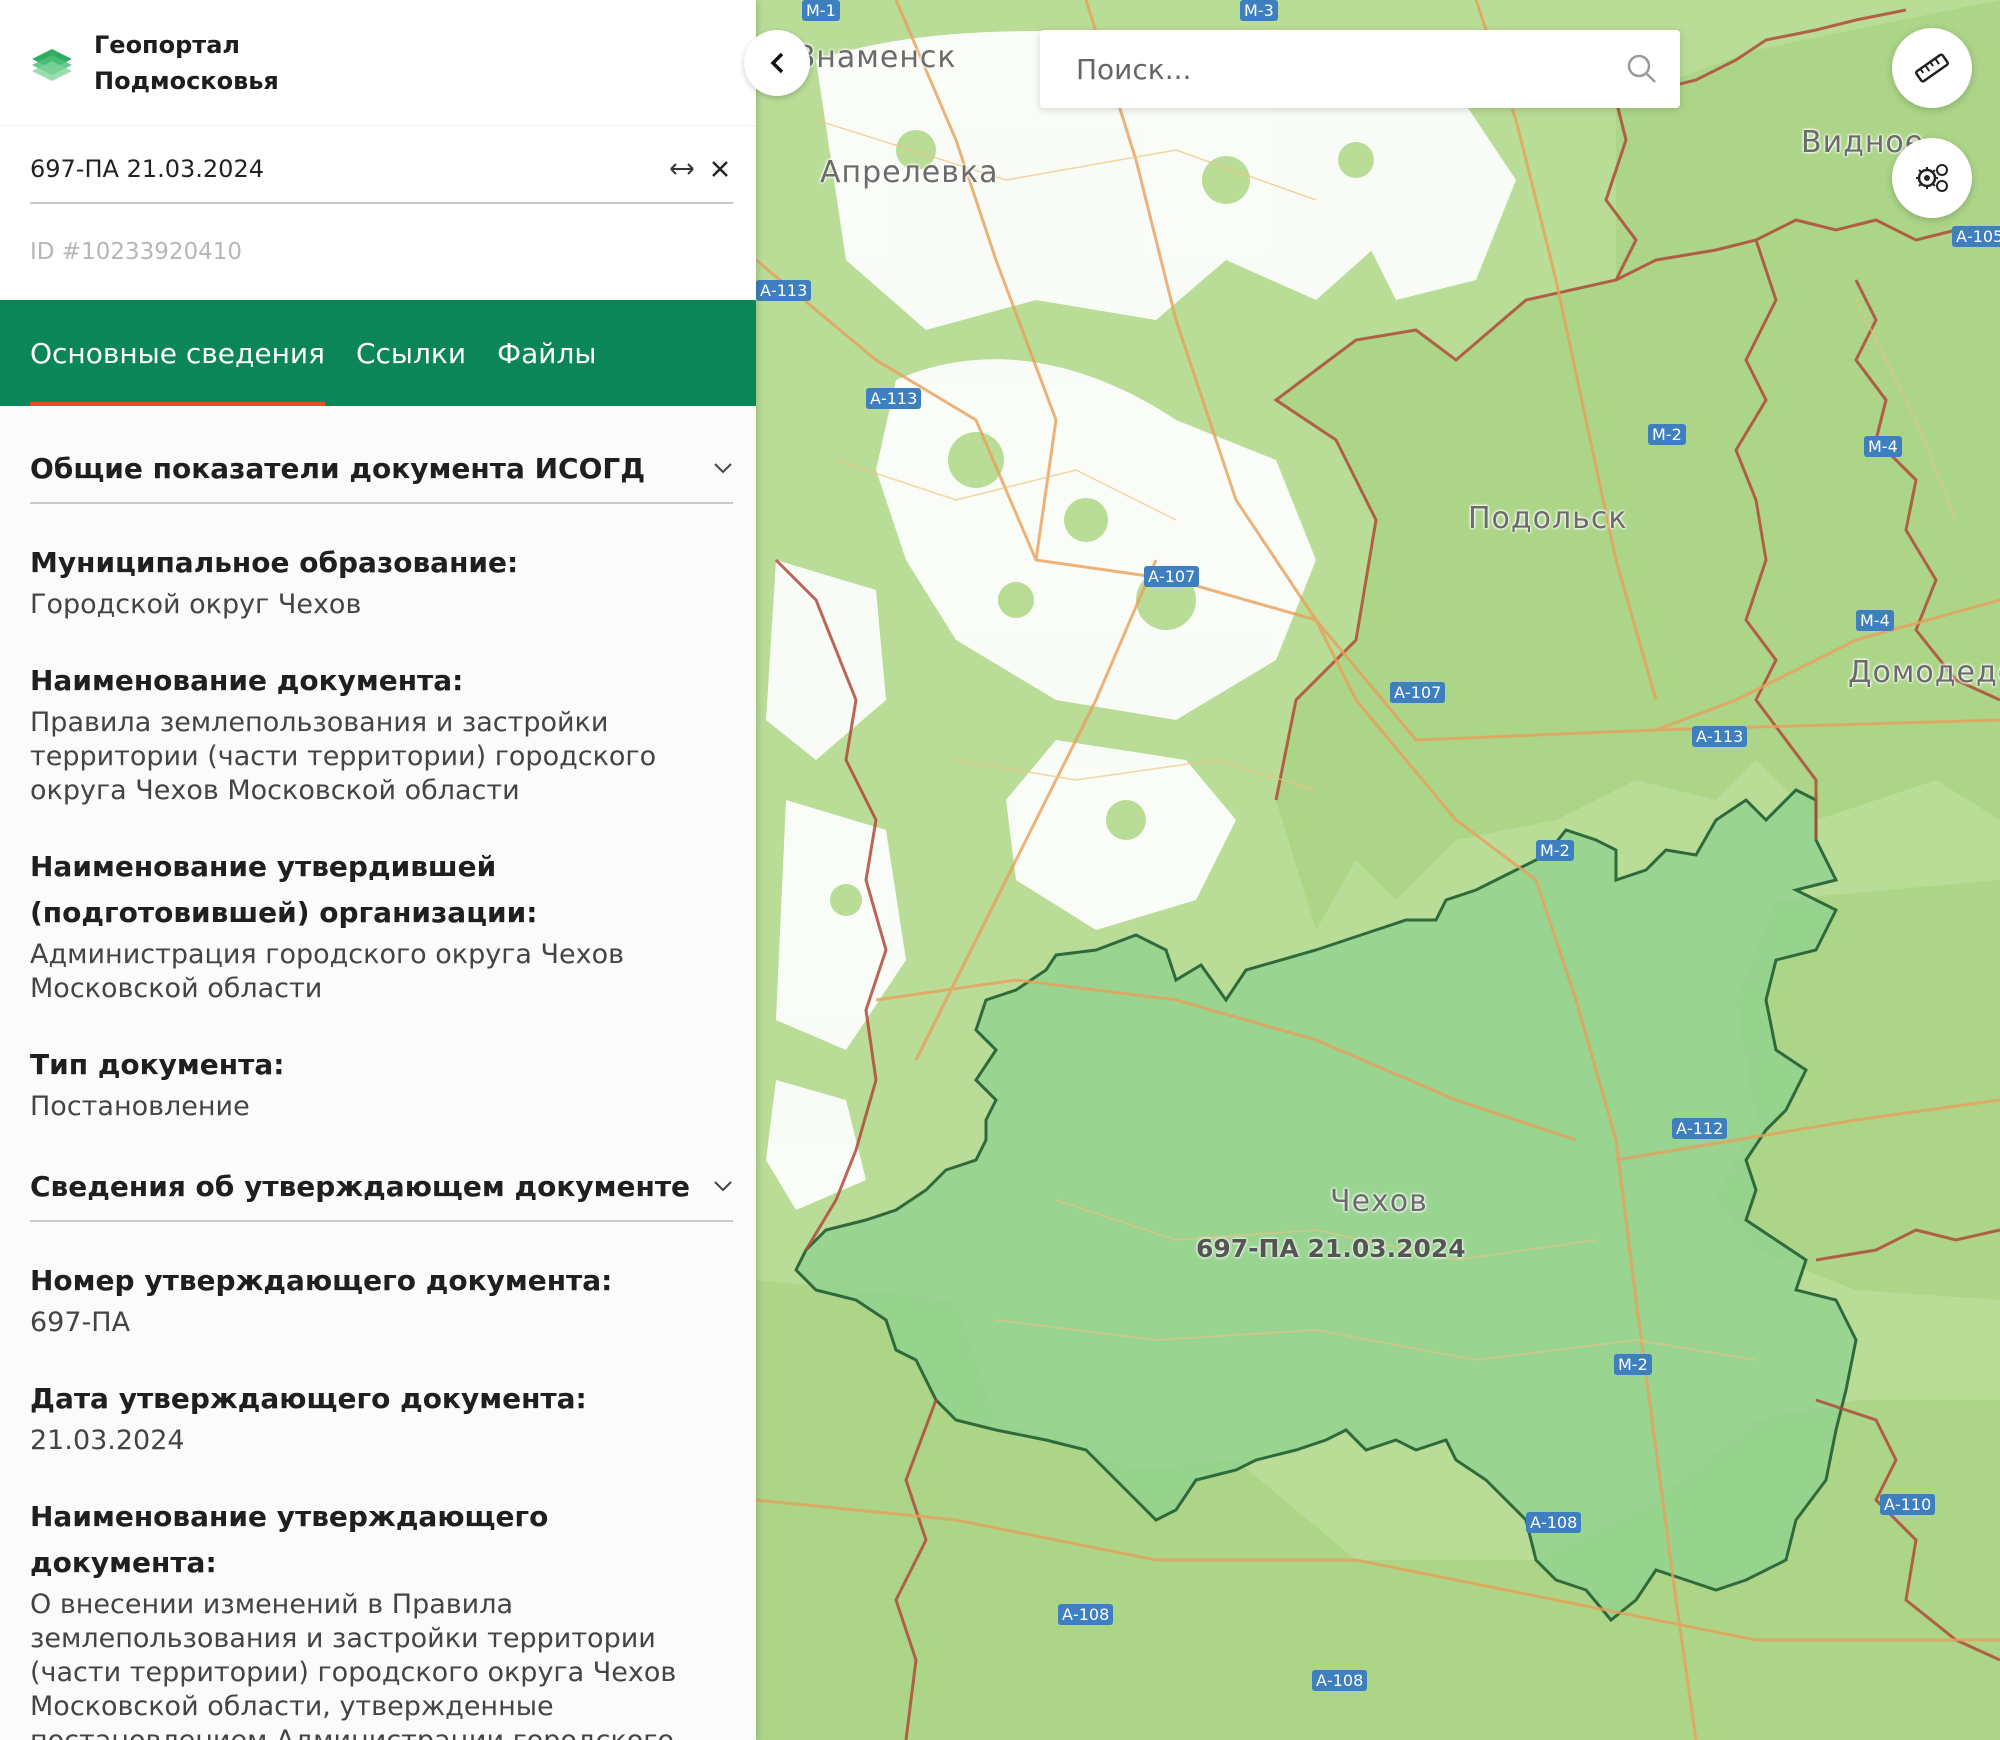  What do you see at coordinates (177, 353) in the screenshot?
I see `tab-main-info: Основные сведения` at bounding box center [177, 353].